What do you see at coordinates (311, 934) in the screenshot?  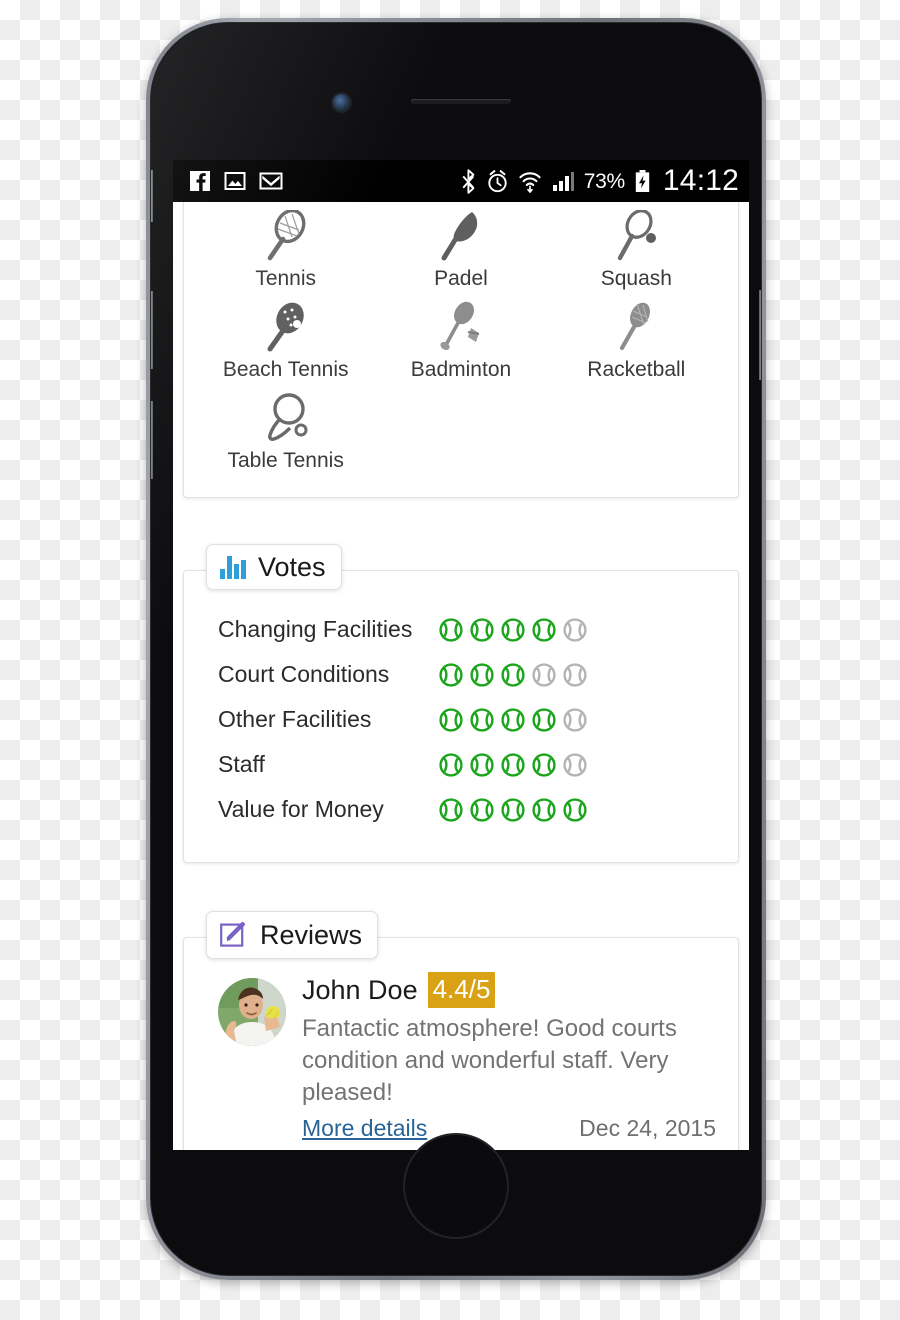 I see `reviews-title: Reviews` at bounding box center [311, 934].